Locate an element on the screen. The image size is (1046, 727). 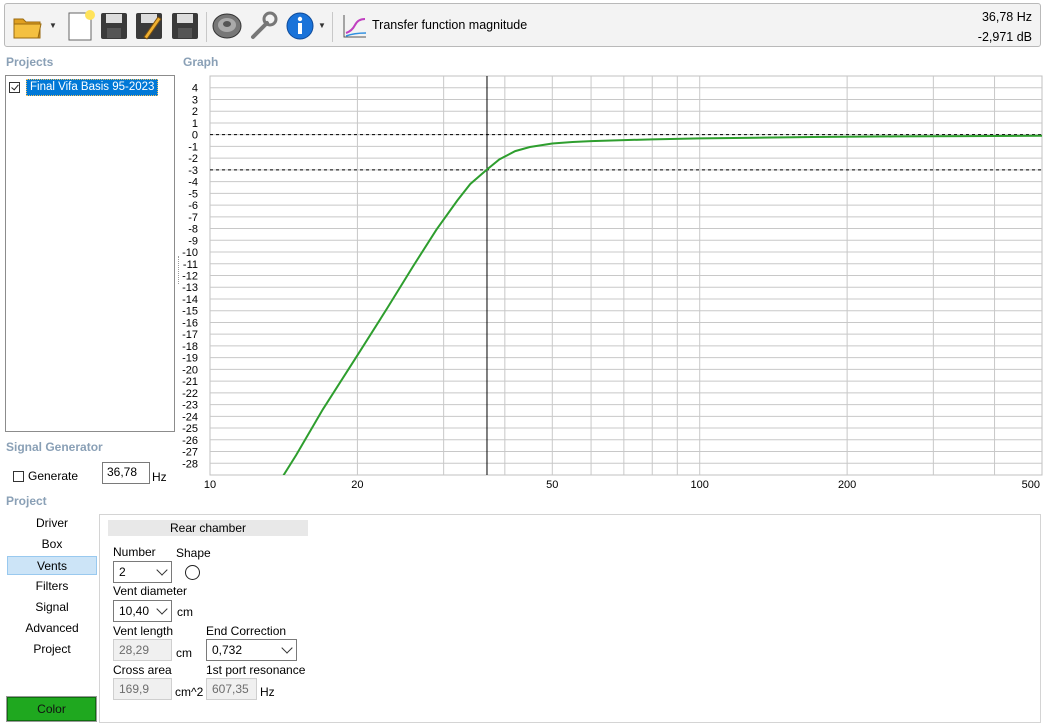
shape-label: Shape is located at coordinates (193, 553).